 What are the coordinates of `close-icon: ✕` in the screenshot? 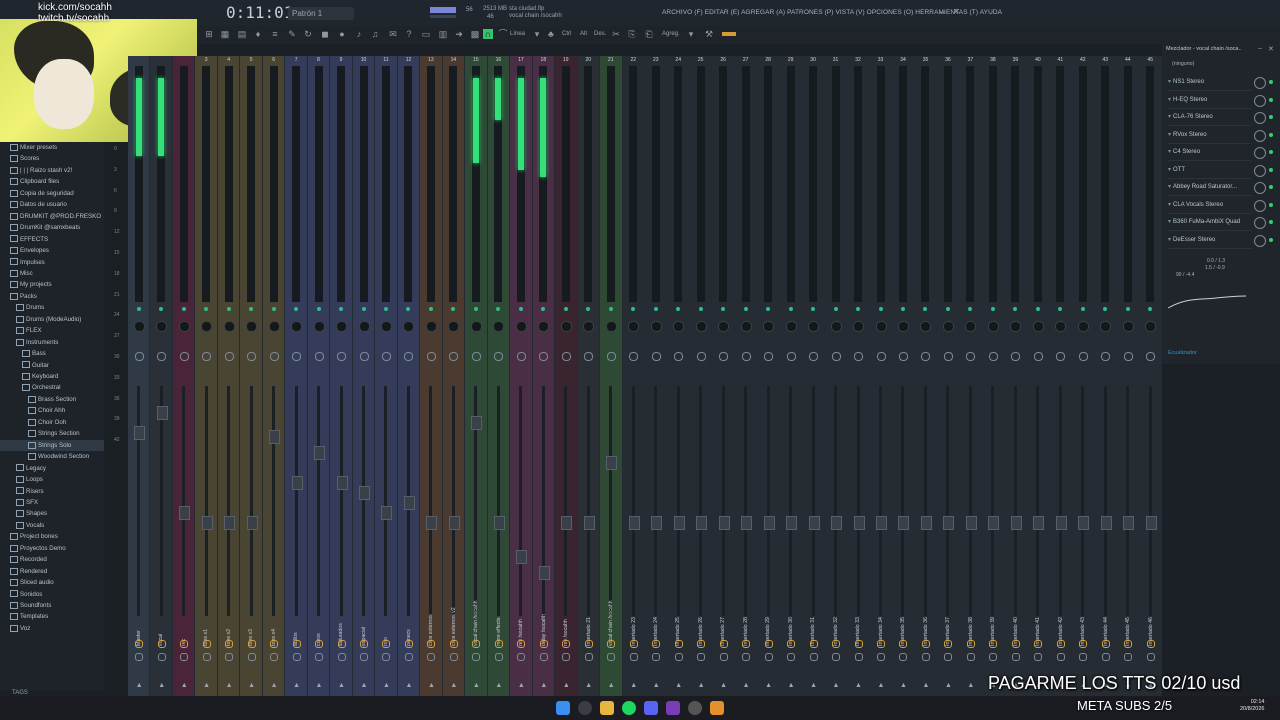 It's located at (956, 11).